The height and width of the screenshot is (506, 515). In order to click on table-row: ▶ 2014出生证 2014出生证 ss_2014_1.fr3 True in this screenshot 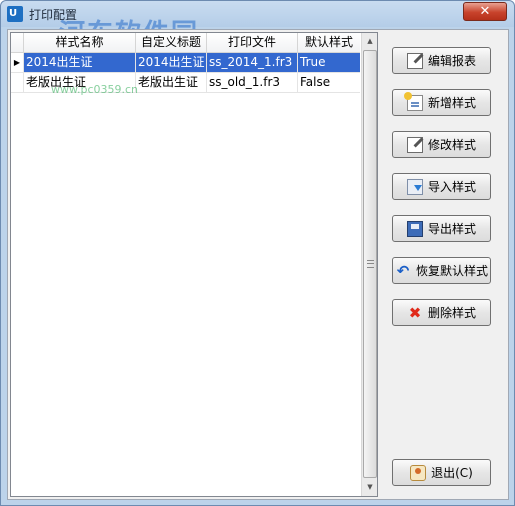, I will do `click(185, 63)`.